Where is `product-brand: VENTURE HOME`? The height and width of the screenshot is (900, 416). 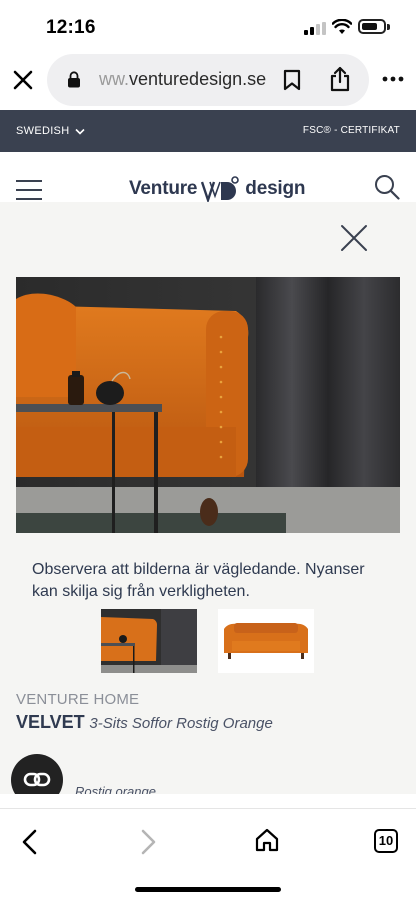
product-brand: VENTURE HOME is located at coordinates (78, 699).